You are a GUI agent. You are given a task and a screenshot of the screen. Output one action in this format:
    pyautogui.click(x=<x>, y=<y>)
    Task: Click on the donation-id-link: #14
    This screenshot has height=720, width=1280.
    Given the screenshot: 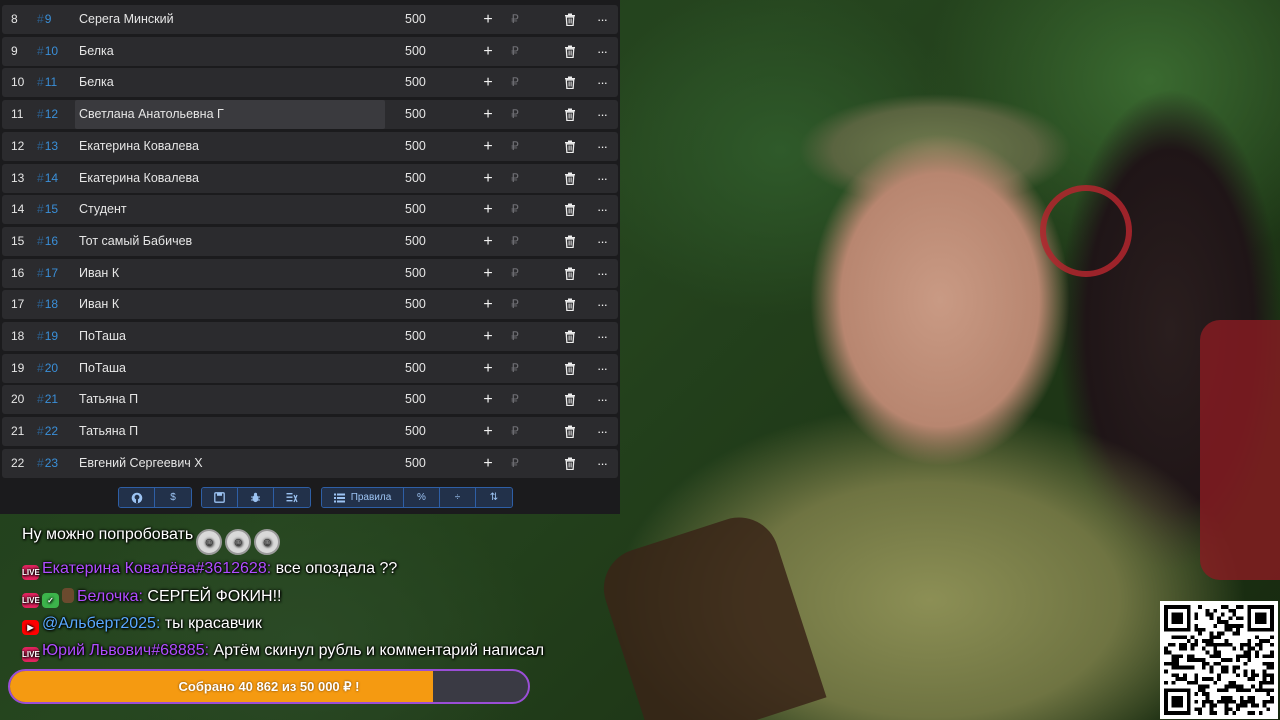 What is the action you would take?
    pyautogui.click(x=52, y=178)
    